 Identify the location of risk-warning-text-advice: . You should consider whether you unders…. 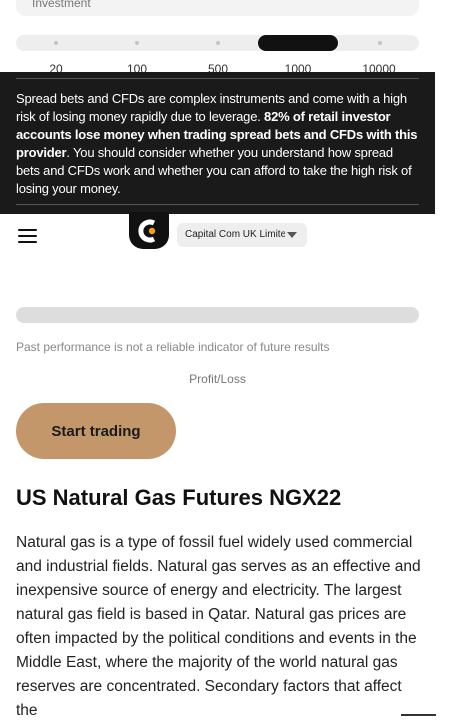
(214, 170).